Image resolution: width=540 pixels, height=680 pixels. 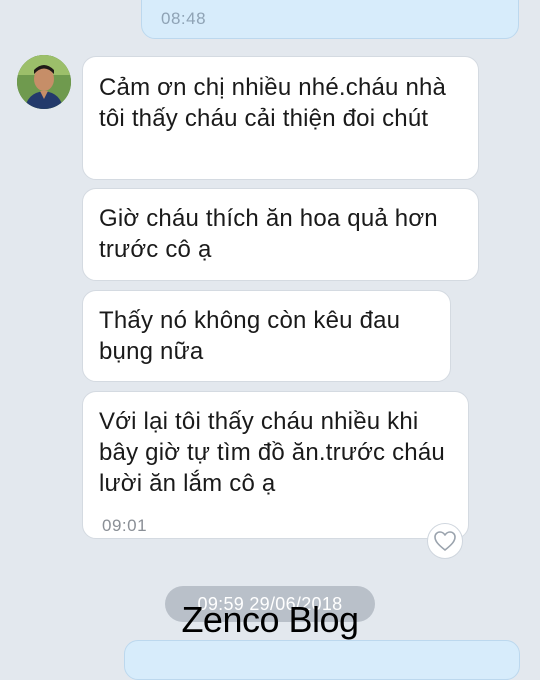 I want to click on contact-avatar, so click(x=44, y=82).